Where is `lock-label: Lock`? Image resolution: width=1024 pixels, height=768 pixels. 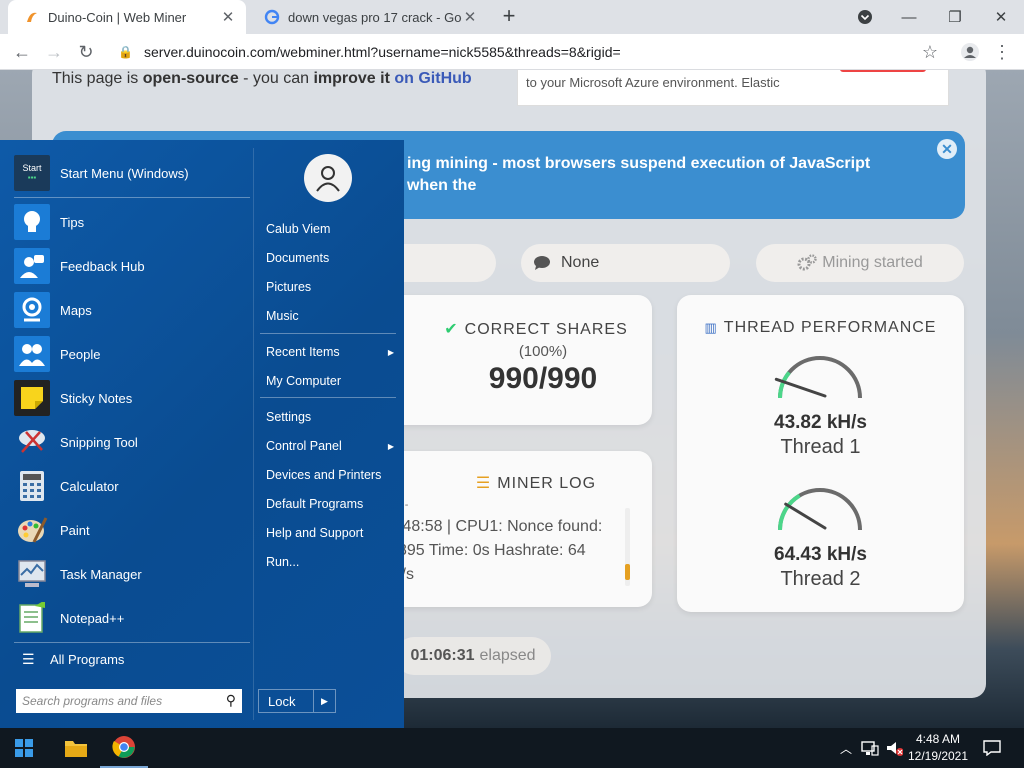 lock-label: Lock is located at coordinates (282, 701).